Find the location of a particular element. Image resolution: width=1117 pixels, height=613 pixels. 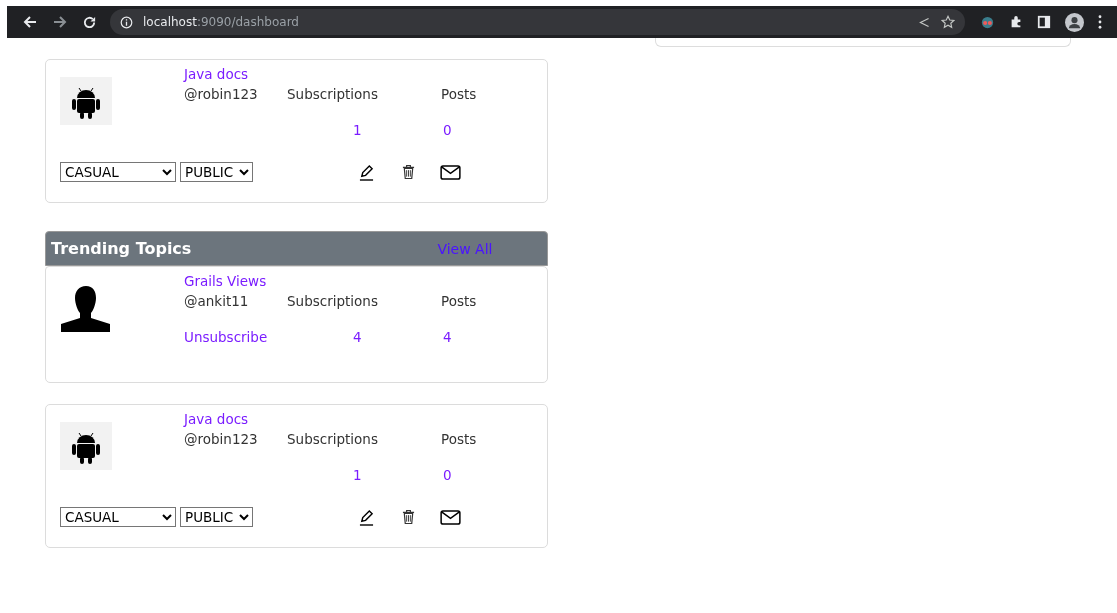

topic-title-link: Grails Views is located at coordinates (225, 281).